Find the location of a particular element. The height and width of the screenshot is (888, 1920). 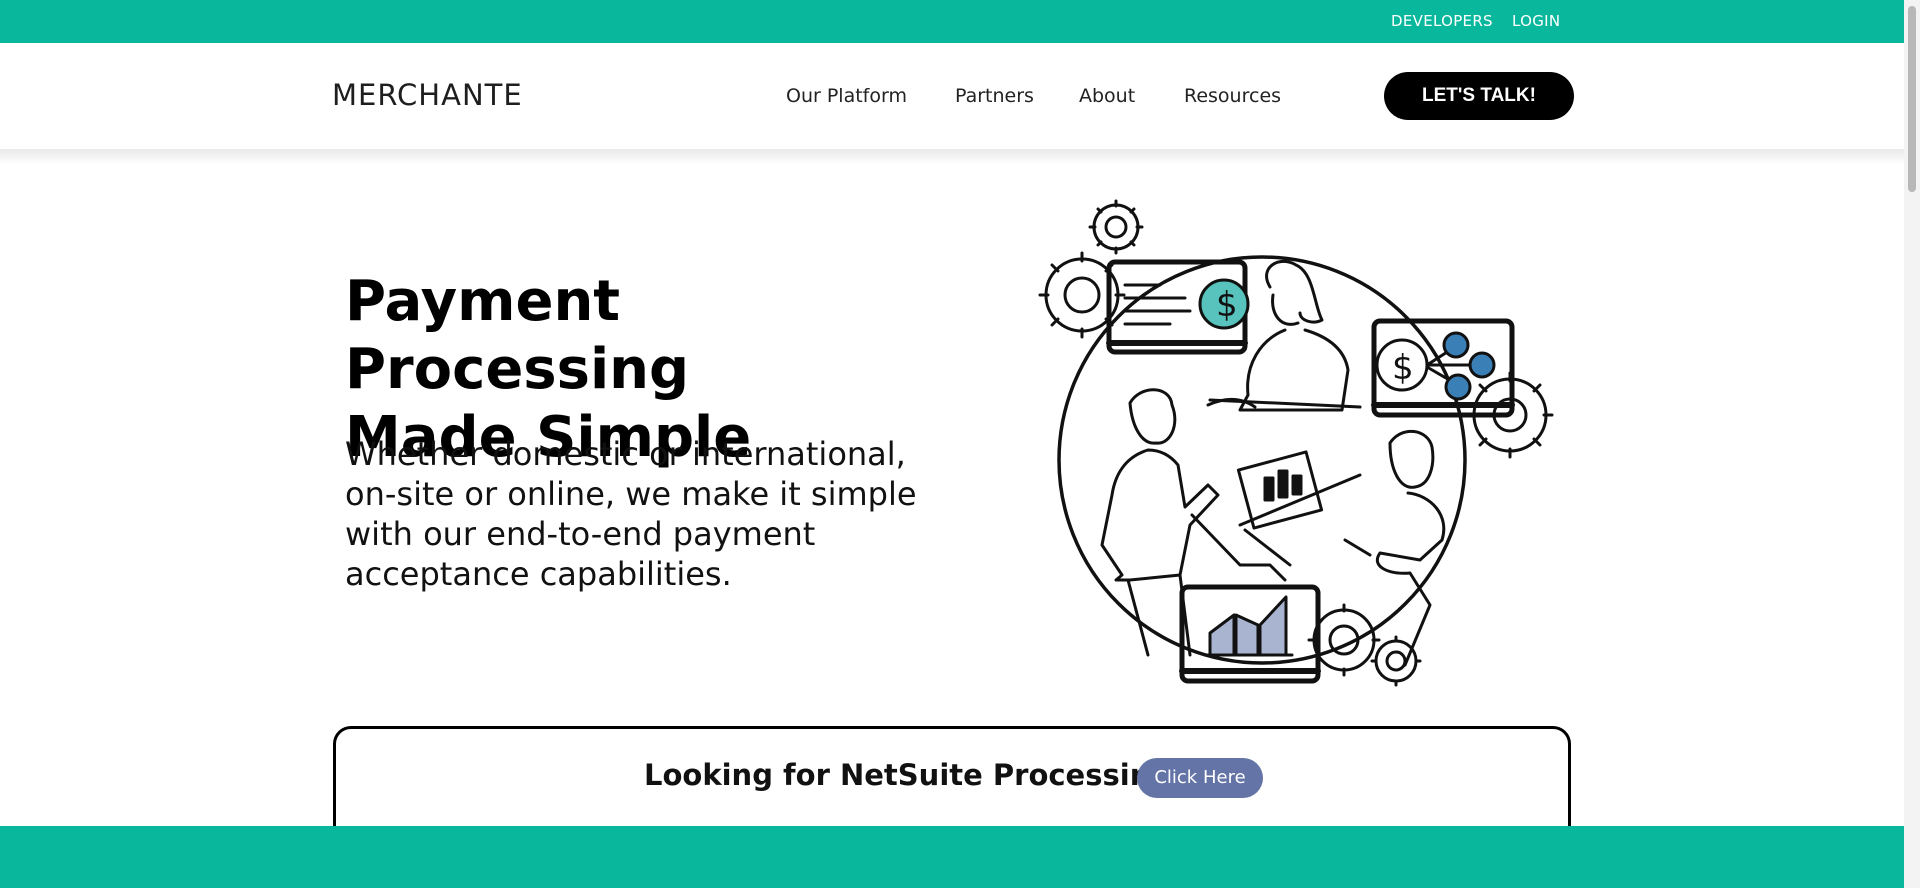

footer-band is located at coordinates (952, 857).